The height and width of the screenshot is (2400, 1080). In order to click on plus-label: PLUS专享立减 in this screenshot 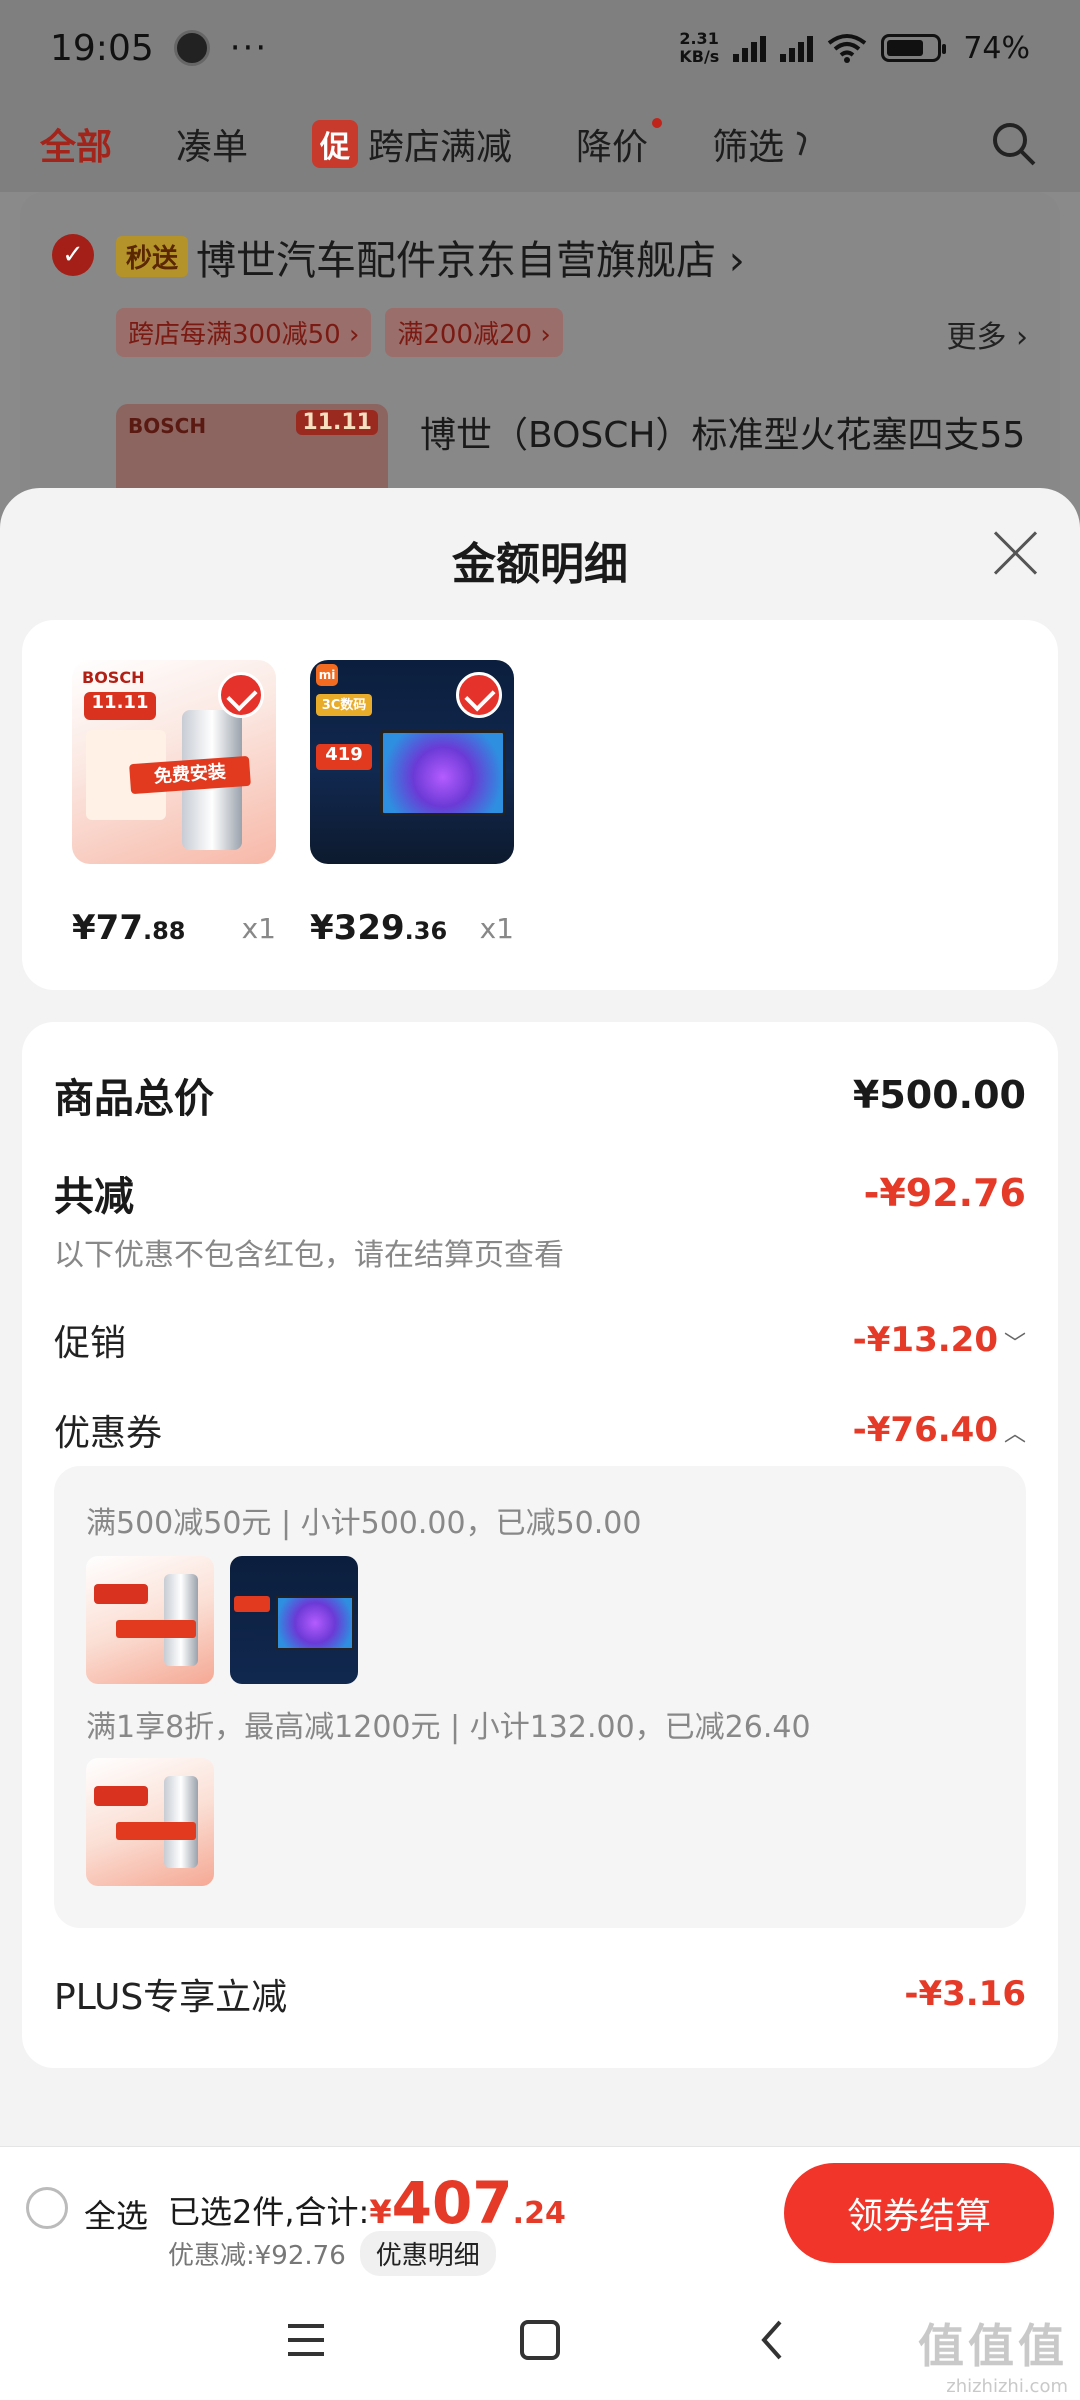, I will do `click(171, 1997)`.